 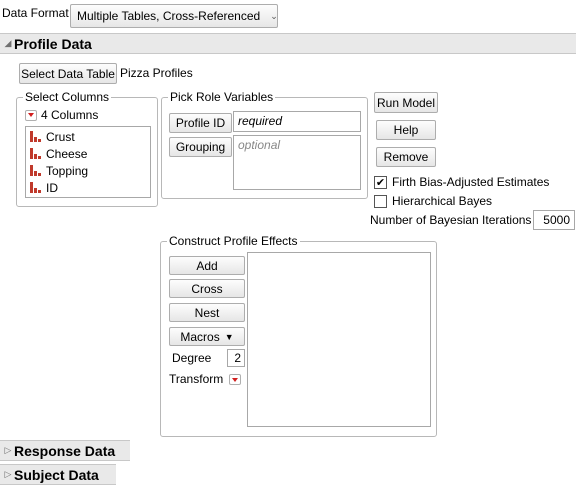 I want to click on subject-data-title: Subject Data, so click(x=56, y=474).